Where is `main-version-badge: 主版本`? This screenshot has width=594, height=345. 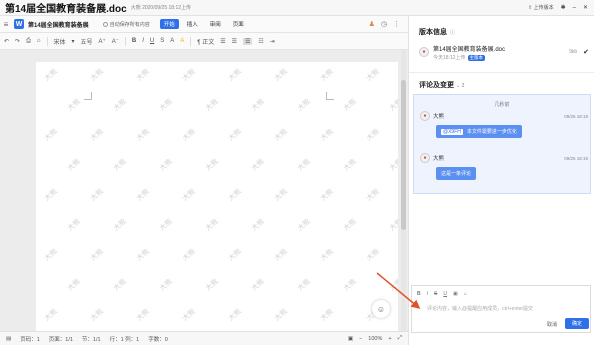
main-version-badge: 主版本 is located at coordinates (476, 57).